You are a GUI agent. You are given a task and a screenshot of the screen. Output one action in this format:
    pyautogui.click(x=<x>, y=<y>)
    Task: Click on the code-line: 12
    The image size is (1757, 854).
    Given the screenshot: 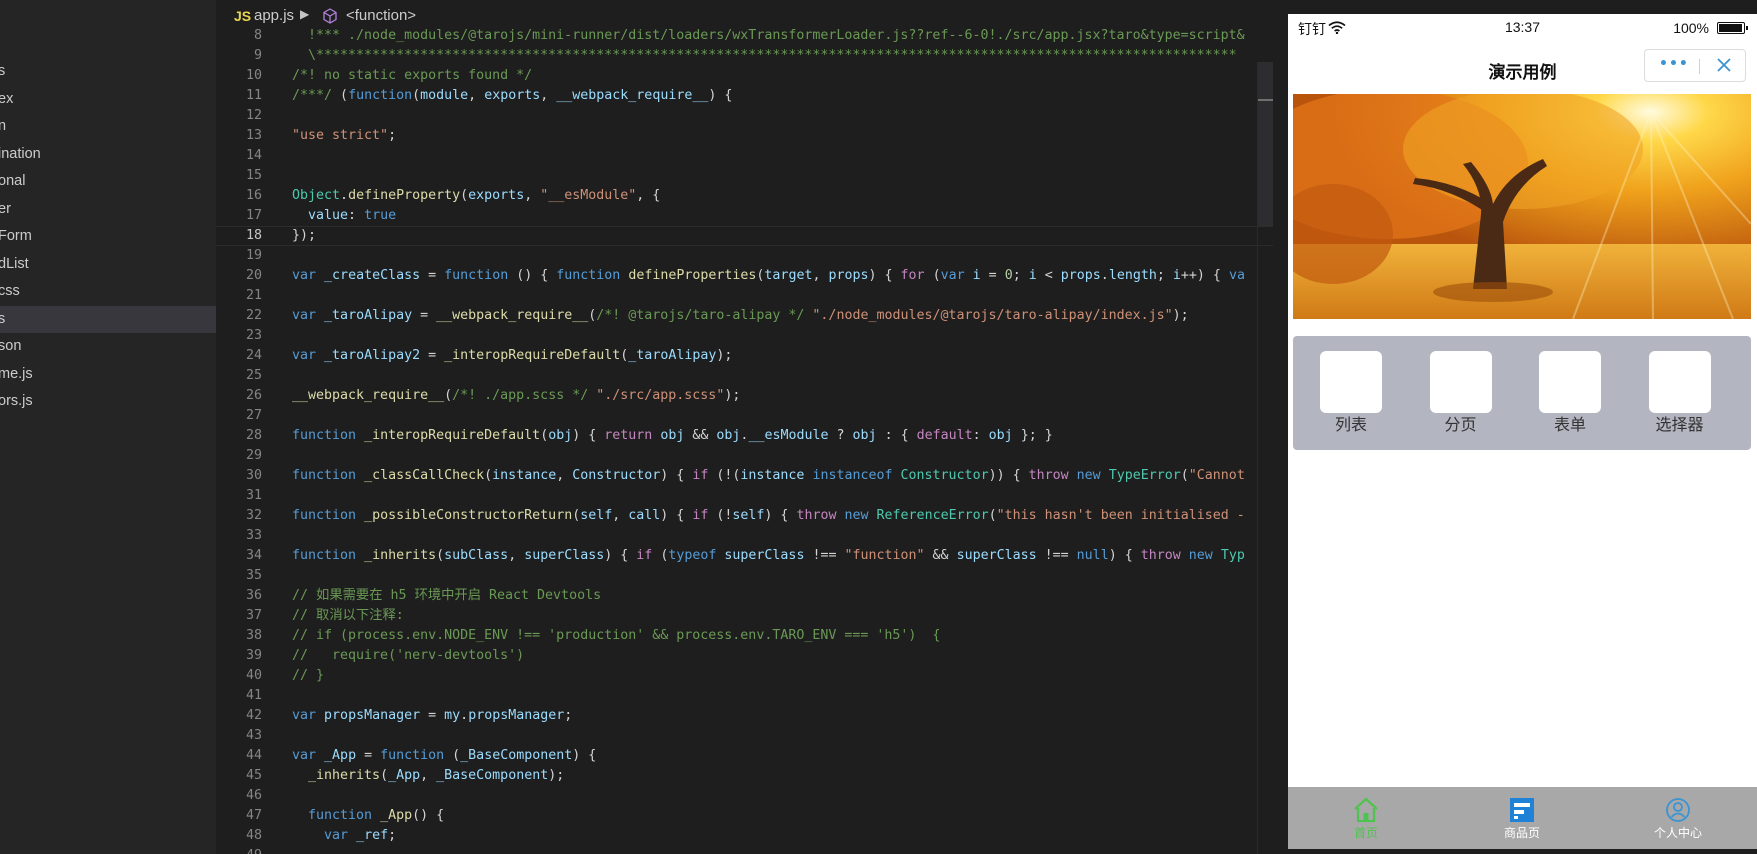 What is the action you would take?
    pyautogui.click(x=744, y=116)
    